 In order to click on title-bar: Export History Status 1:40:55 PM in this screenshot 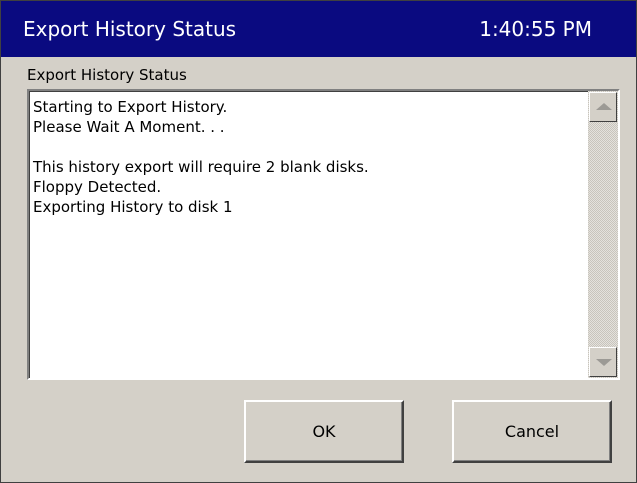, I will do `click(318, 29)`.